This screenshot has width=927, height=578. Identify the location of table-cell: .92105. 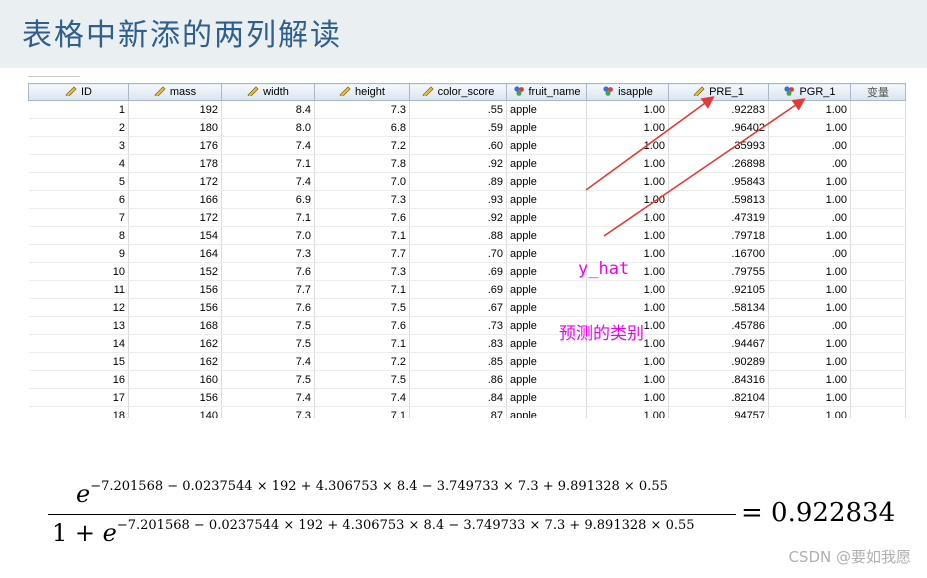
(718, 289).